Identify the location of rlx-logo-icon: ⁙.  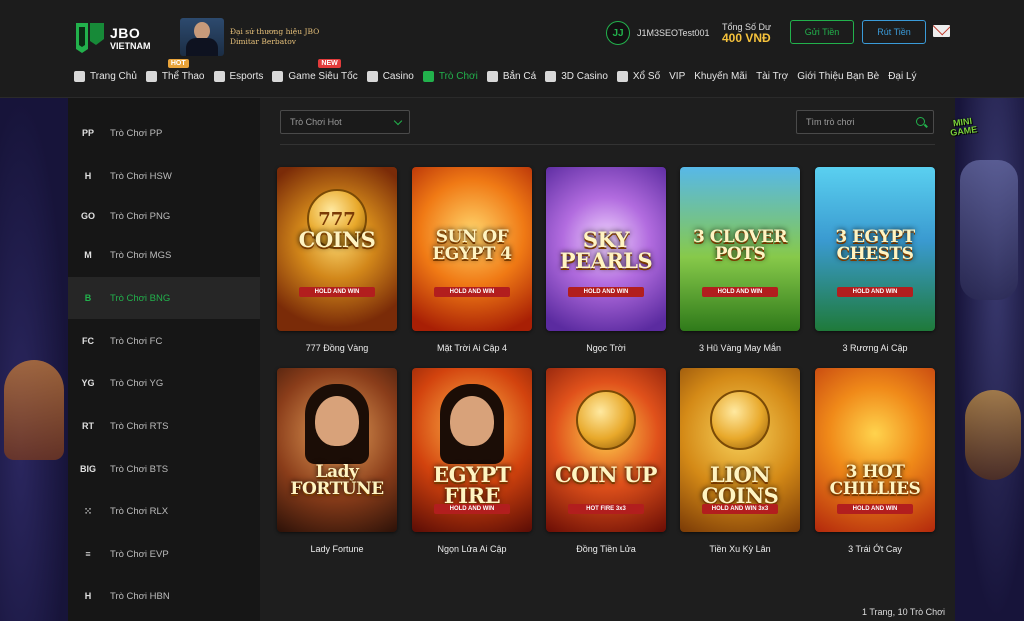
(88, 510).